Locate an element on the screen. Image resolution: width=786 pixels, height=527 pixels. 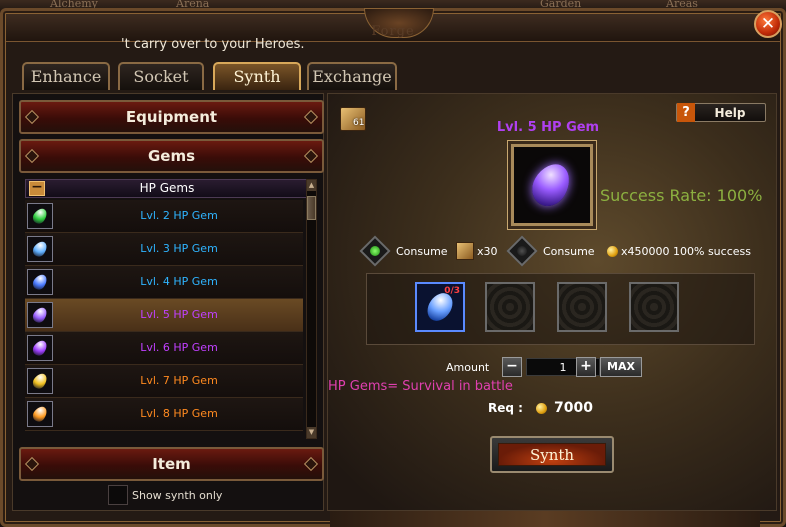
tab-exchange: Exchange is located at coordinates (352, 76).